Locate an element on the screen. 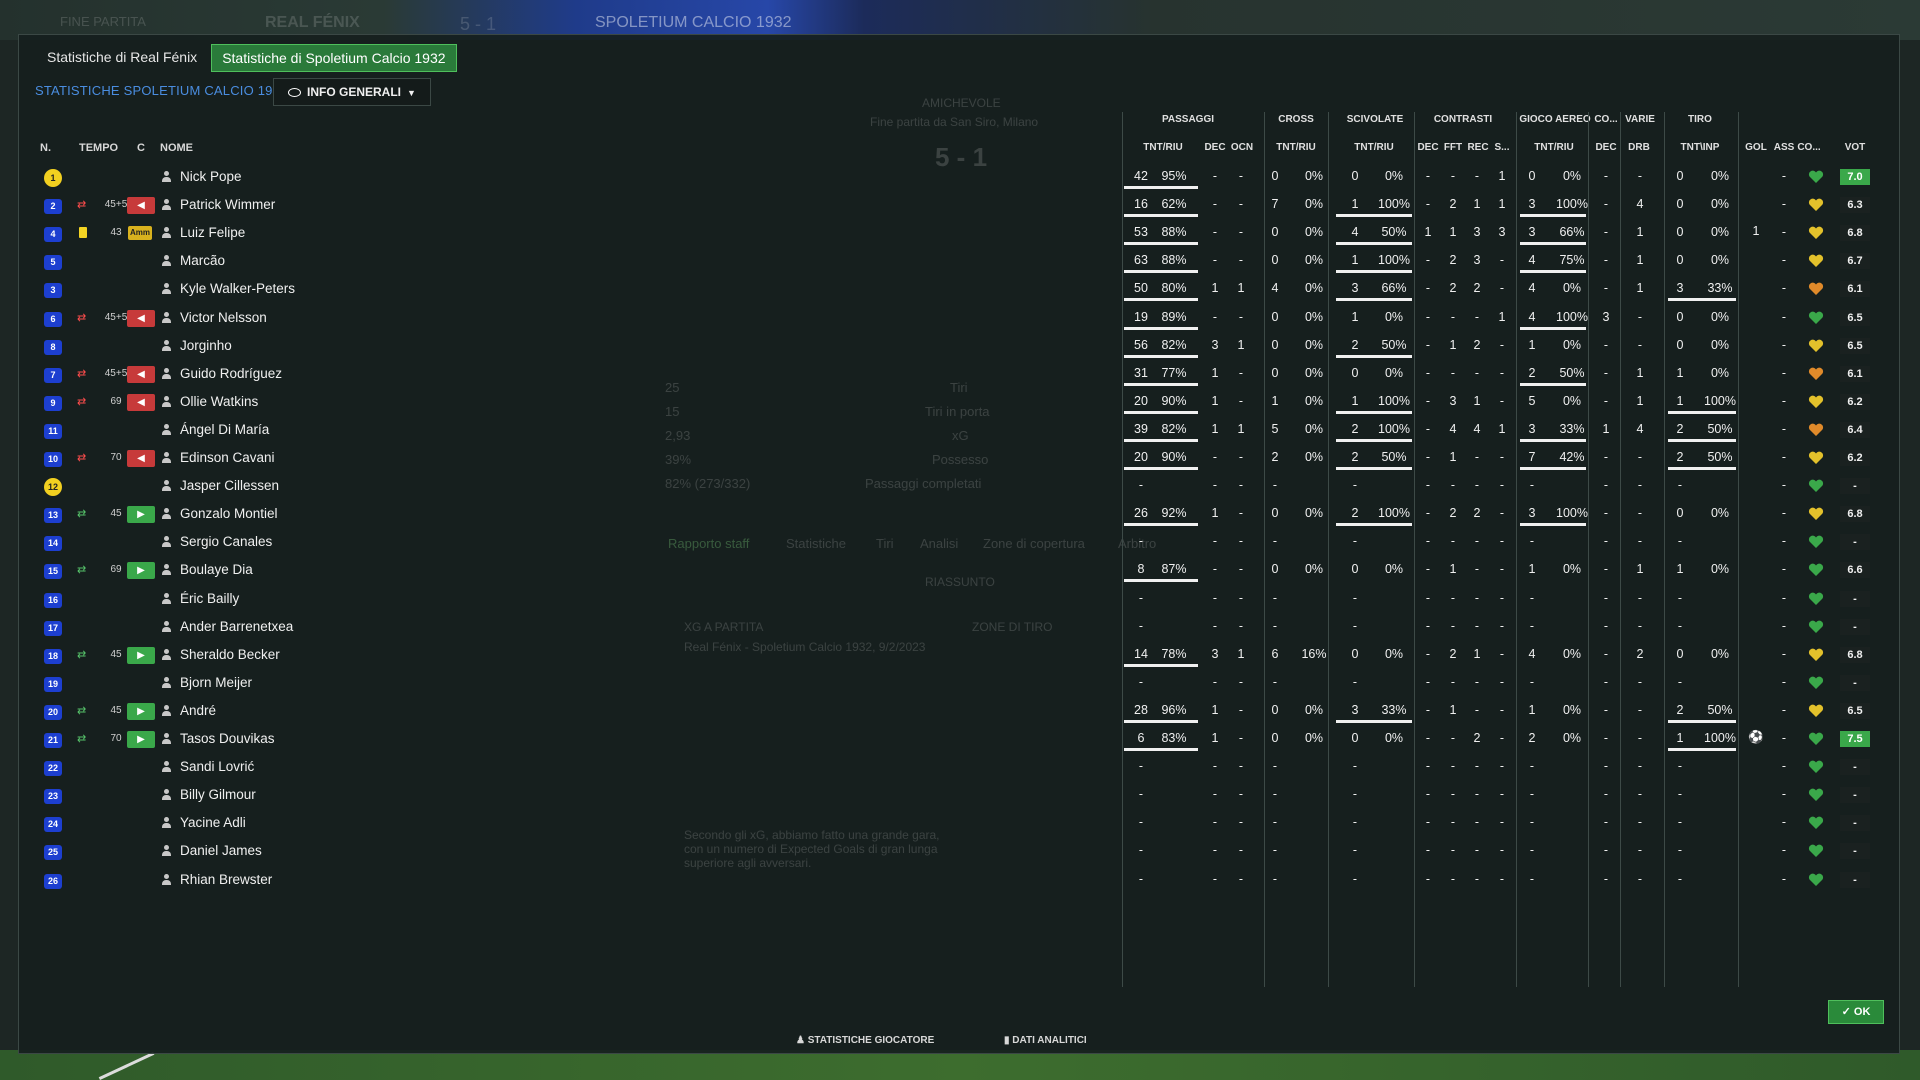 The image size is (1920, 1080). header-tempo: TEMPO is located at coordinates (98, 148).